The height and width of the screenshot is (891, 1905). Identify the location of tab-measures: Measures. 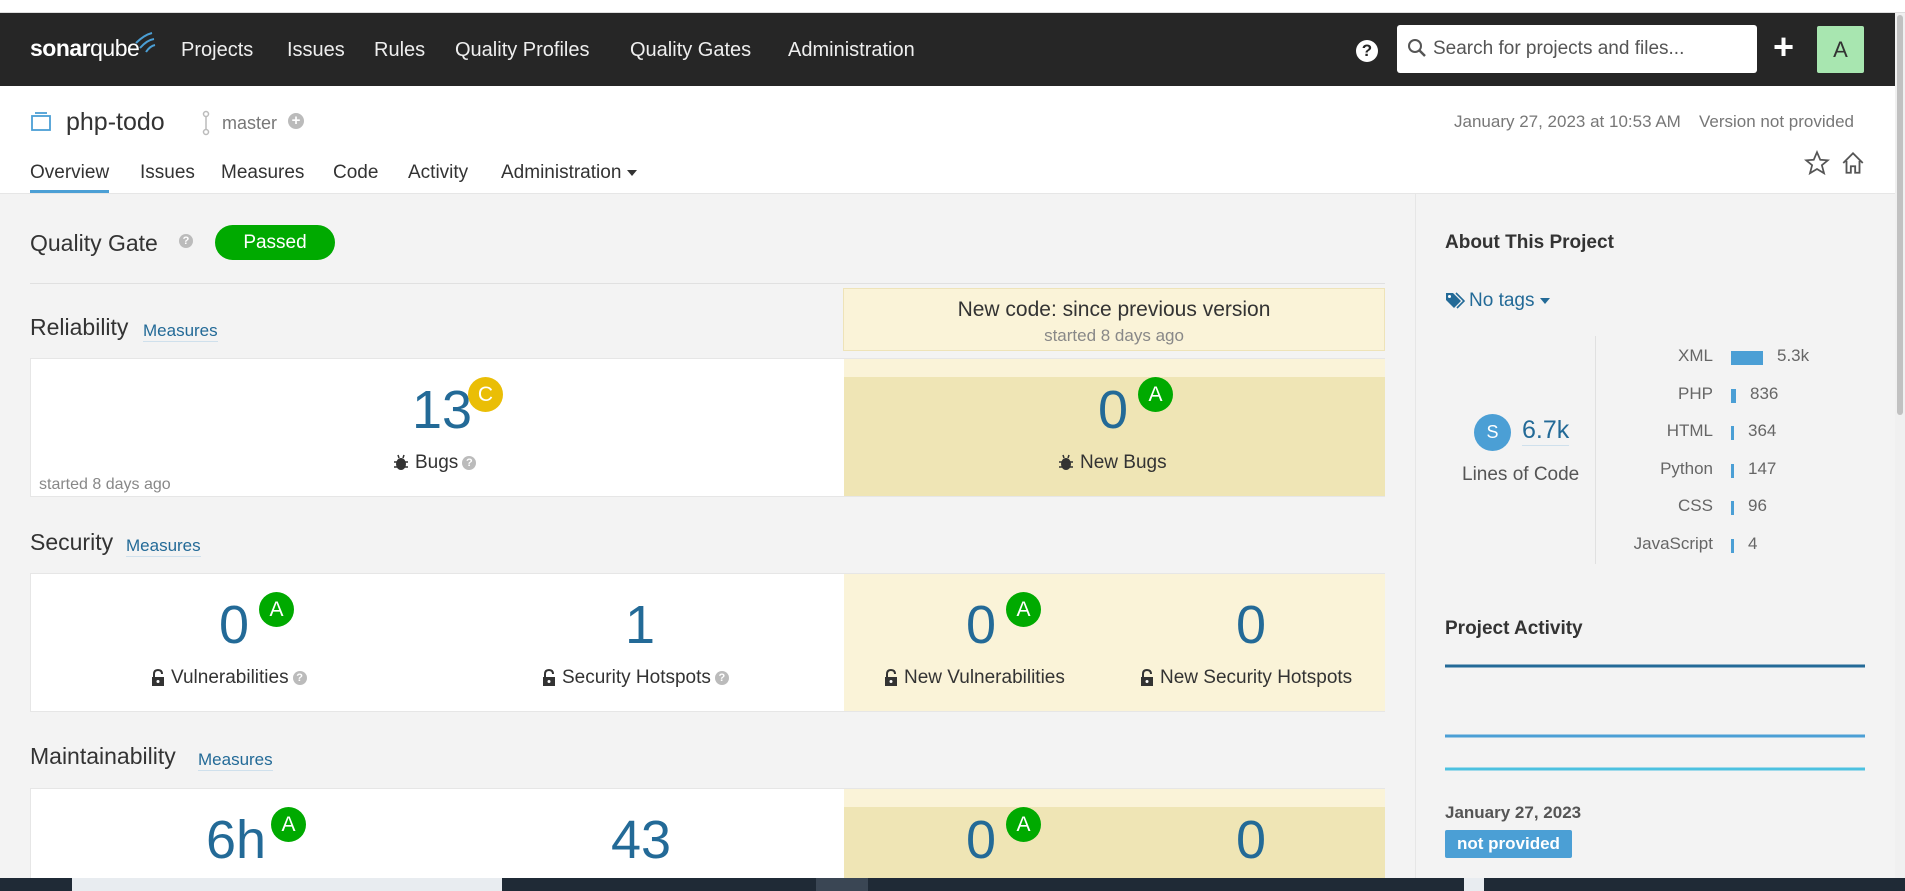
(262, 173).